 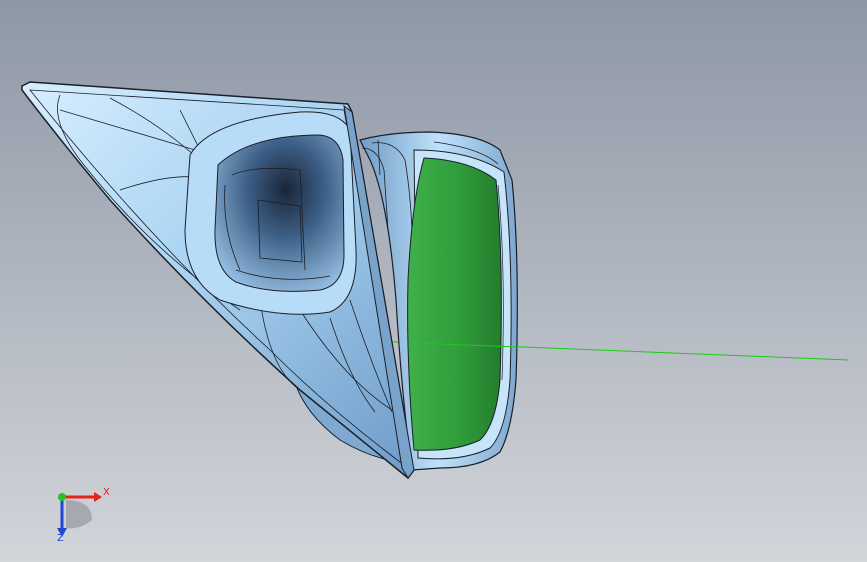 I want to click on x-axis-label: X, so click(x=106, y=492).